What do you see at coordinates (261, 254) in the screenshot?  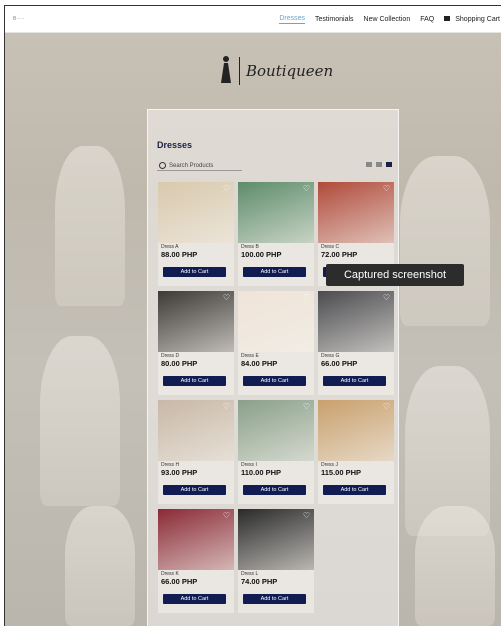 I see `product-price: 100.00 PHP` at bounding box center [261, 254].